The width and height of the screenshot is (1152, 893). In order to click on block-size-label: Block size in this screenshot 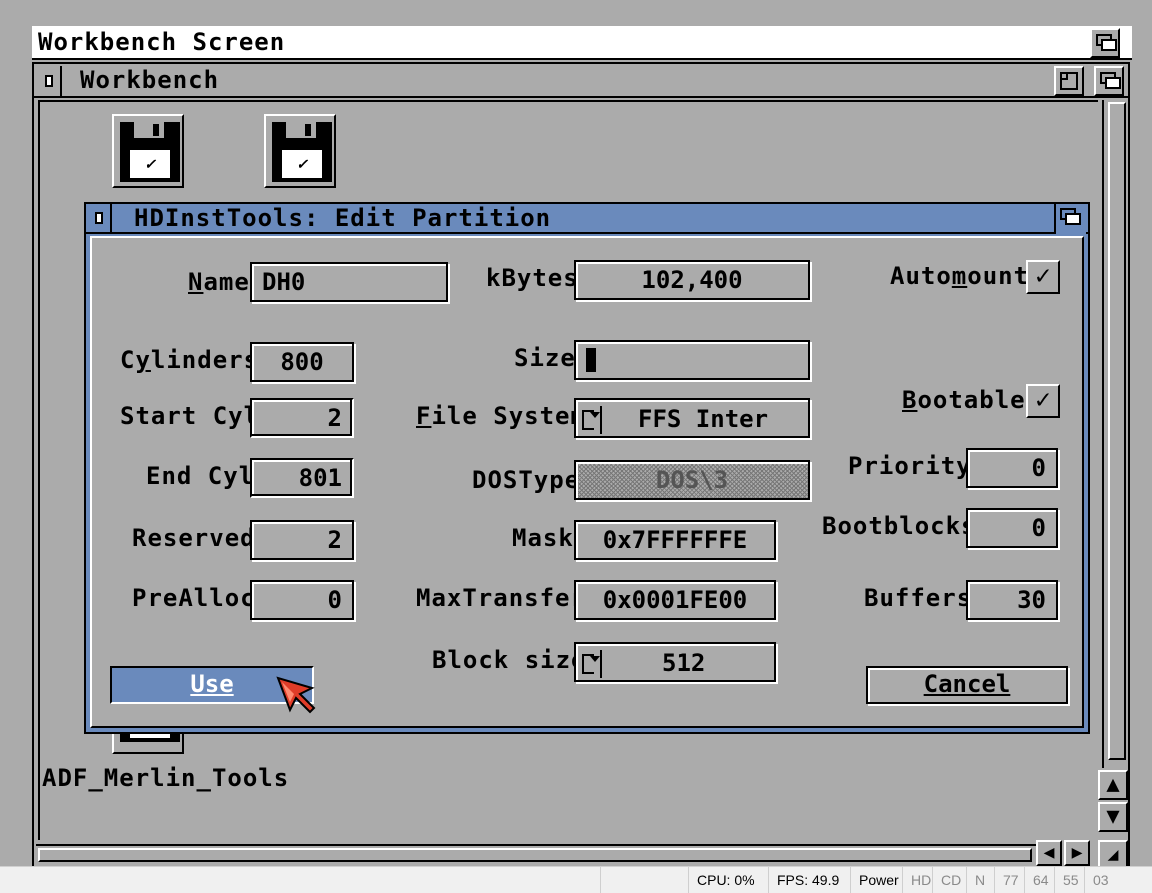, I will do `click(509, 660)`.